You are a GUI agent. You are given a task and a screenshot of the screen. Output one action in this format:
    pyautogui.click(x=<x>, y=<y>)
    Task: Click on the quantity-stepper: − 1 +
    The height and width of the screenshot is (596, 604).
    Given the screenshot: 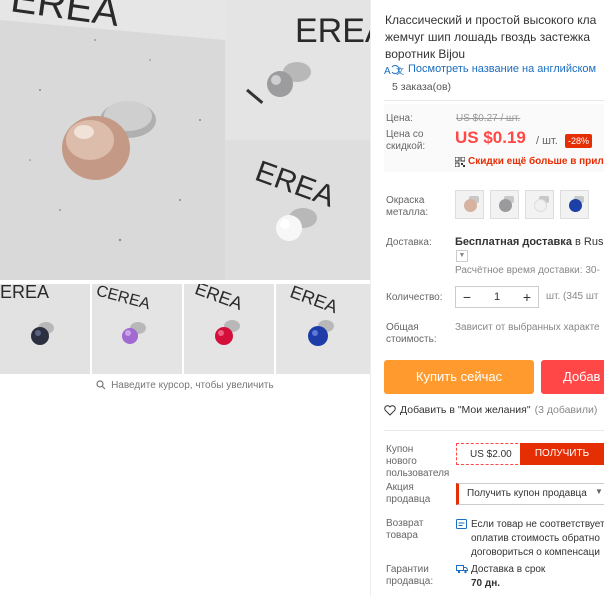 What is the action you would take?
    pyautogui.click(x=497, y=297)
    